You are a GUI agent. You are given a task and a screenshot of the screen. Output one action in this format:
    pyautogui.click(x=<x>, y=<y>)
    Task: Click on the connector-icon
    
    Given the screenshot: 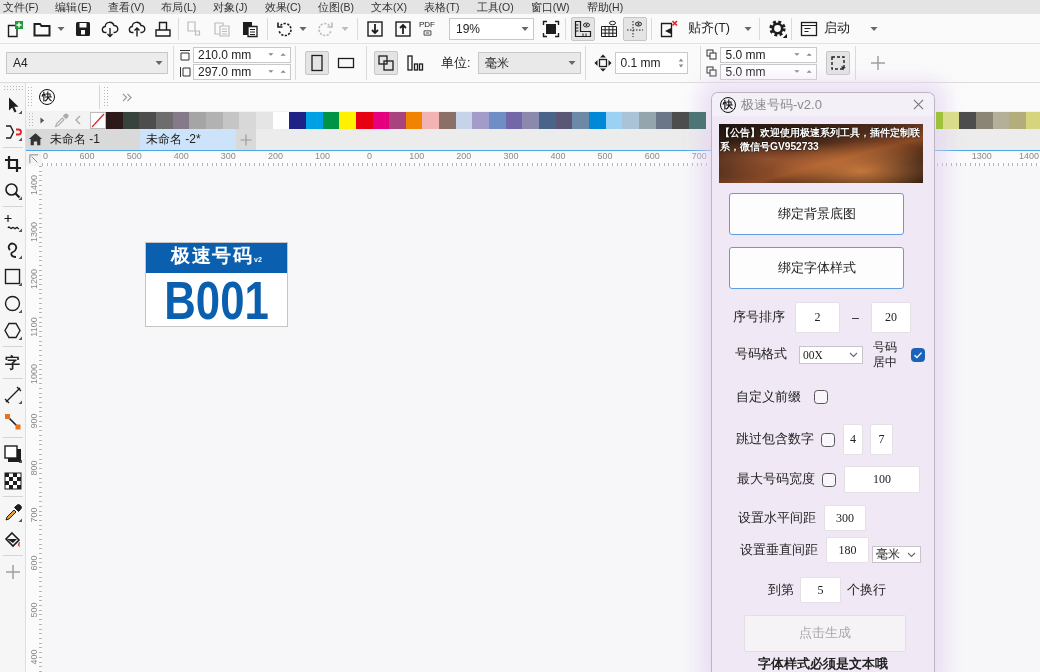 What is the action you would take?
    pyautogui.click(x=12, y=421)
    